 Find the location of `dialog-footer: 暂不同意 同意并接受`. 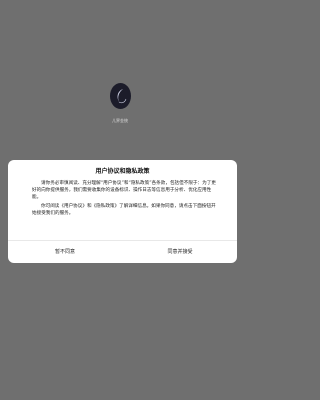

dialog-footer: 暂不同意 同意并接受 is located at coordinates (122, 251).